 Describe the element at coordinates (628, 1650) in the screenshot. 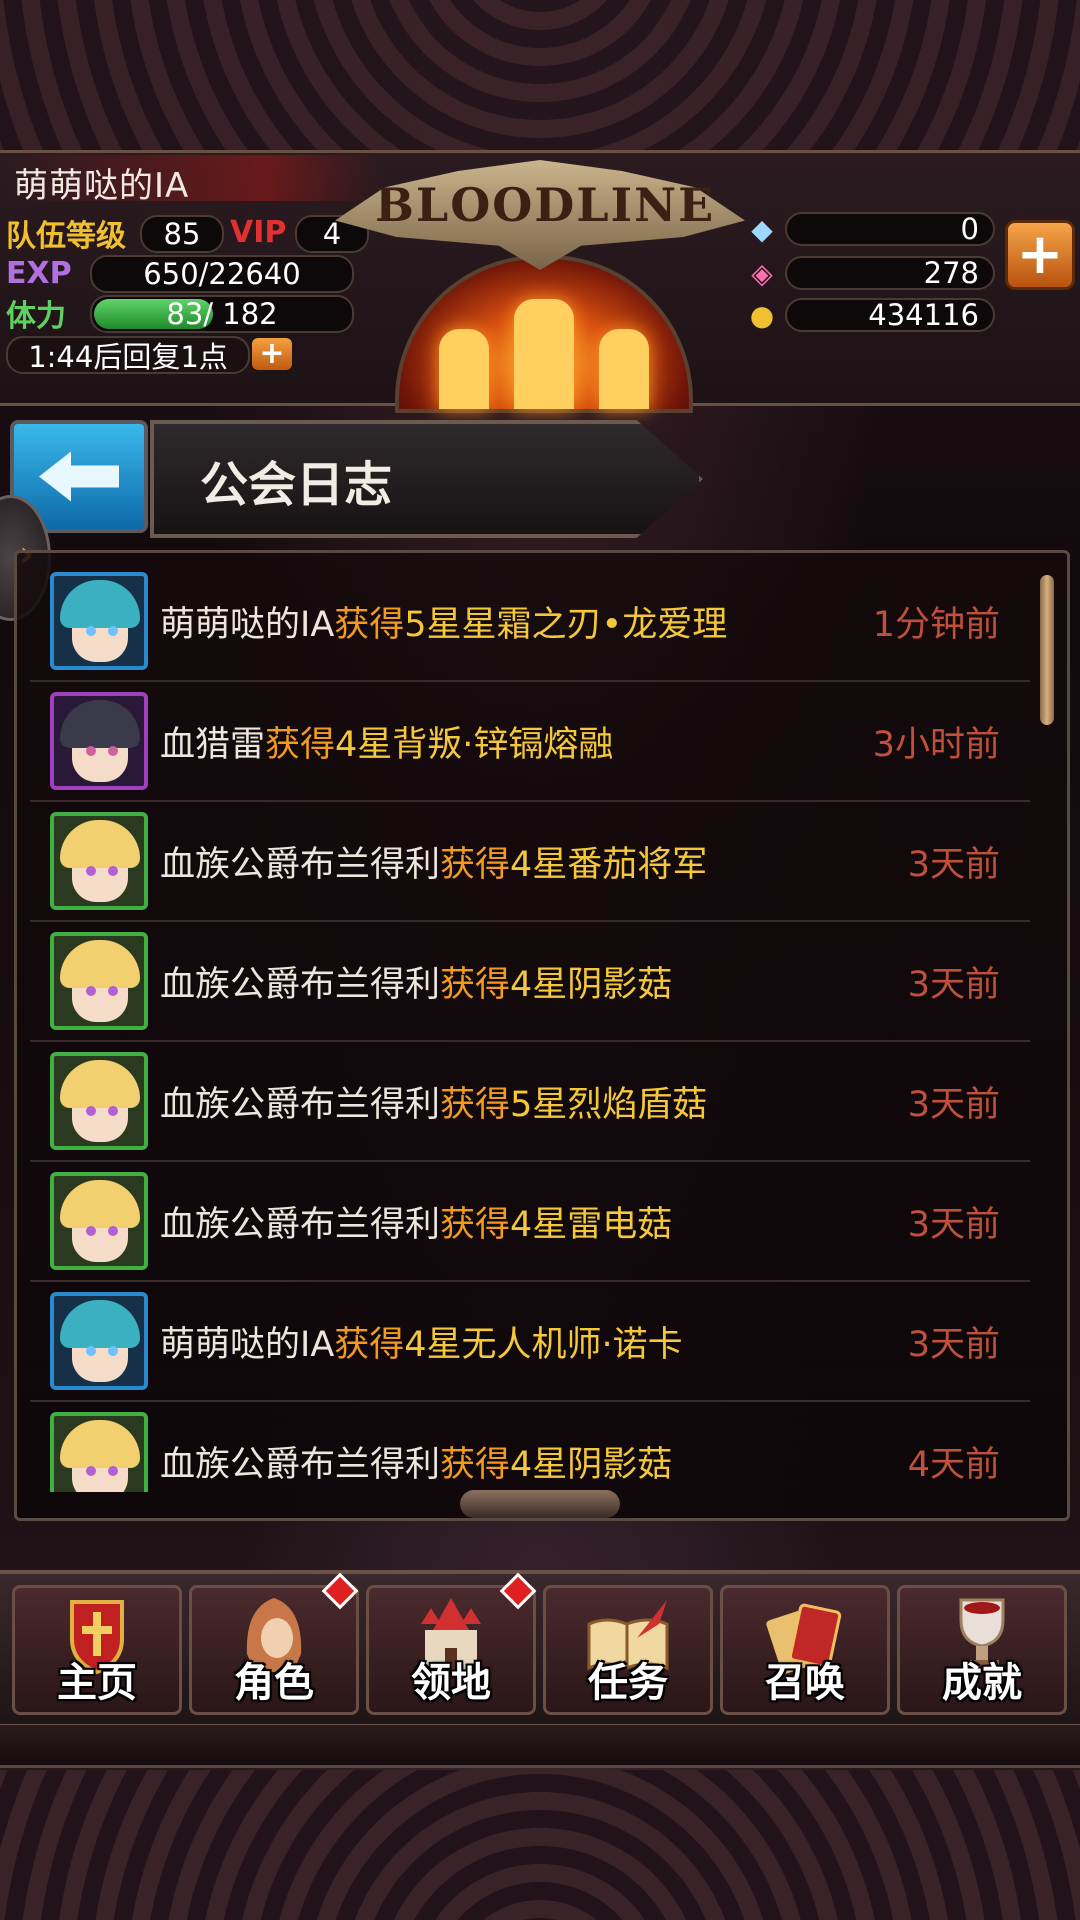

I see `nav-item-3: 任务` at that location.